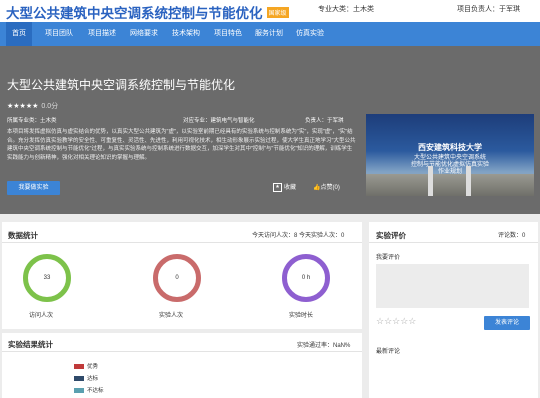 The width and height of the screenshot is (540, 398). I want to click on legend-label: 不达标, so click(95, 391).